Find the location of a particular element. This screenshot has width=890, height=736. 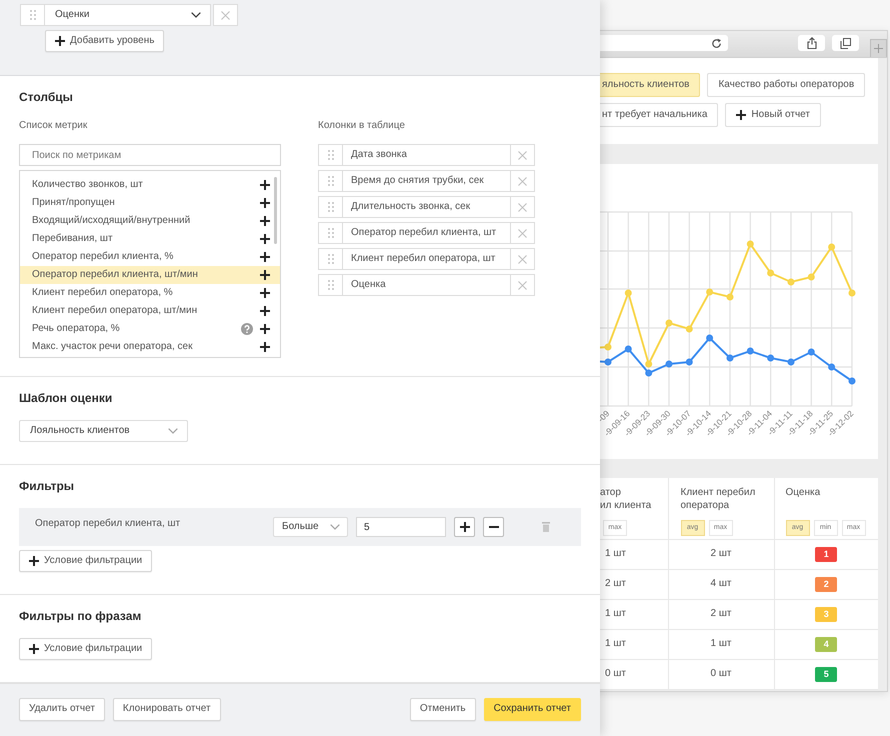

footer-button: Клонировать отчет is located at coordinates (166, 709).